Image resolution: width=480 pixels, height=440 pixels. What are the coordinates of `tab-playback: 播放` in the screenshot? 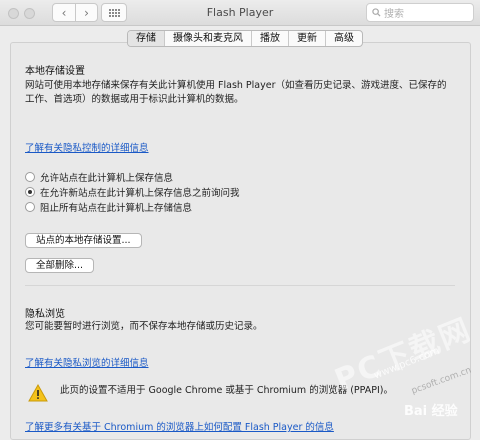 It's located at (269, 38).